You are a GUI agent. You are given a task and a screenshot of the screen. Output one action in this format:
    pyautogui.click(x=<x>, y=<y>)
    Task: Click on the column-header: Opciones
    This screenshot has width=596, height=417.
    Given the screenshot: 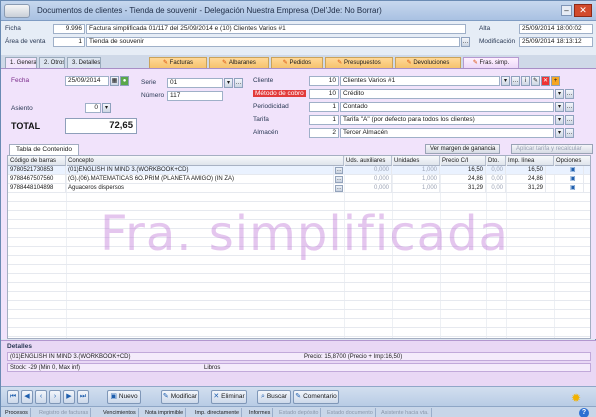 What is the action you would take?
    pyautogui.click(x=572, y=161)
    